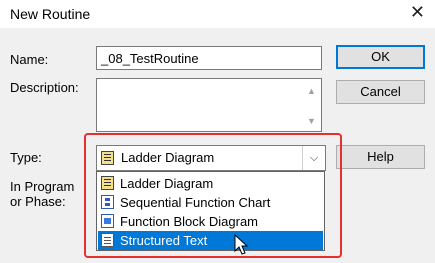  What do you see at coordinates (38, 201) in the screenshot?
I see `program-label-line2: or Phase:` at bounding box center [38, 201].